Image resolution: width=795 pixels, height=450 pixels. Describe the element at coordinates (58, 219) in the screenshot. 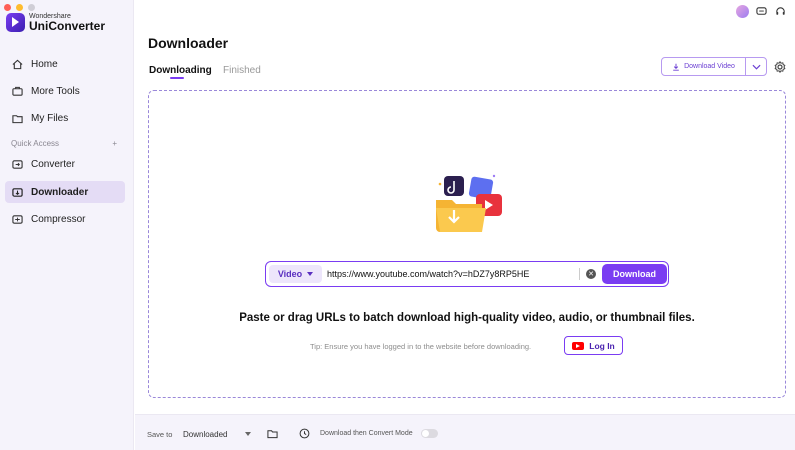

I see `sidebar-item-label: Compressor` at that location.